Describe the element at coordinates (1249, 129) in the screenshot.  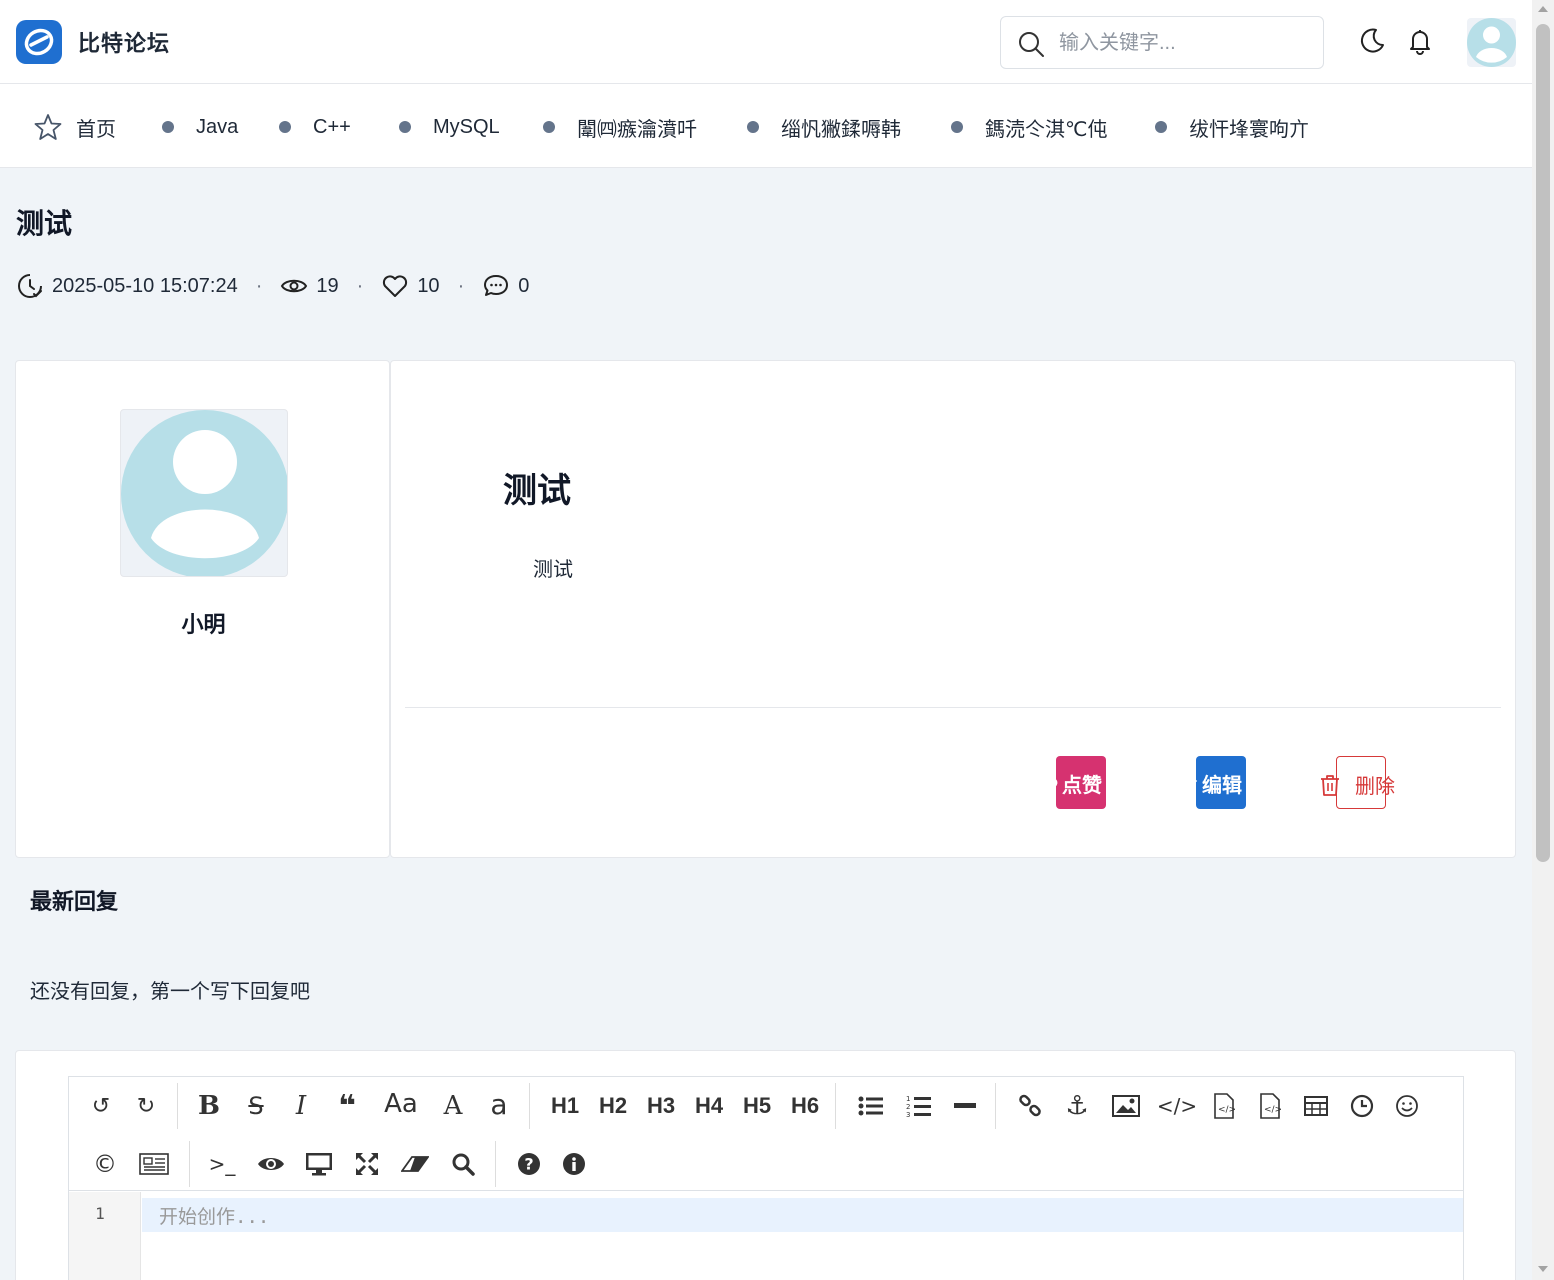
I see `nav-label: 绂忓埄寰呴亣` at that location.